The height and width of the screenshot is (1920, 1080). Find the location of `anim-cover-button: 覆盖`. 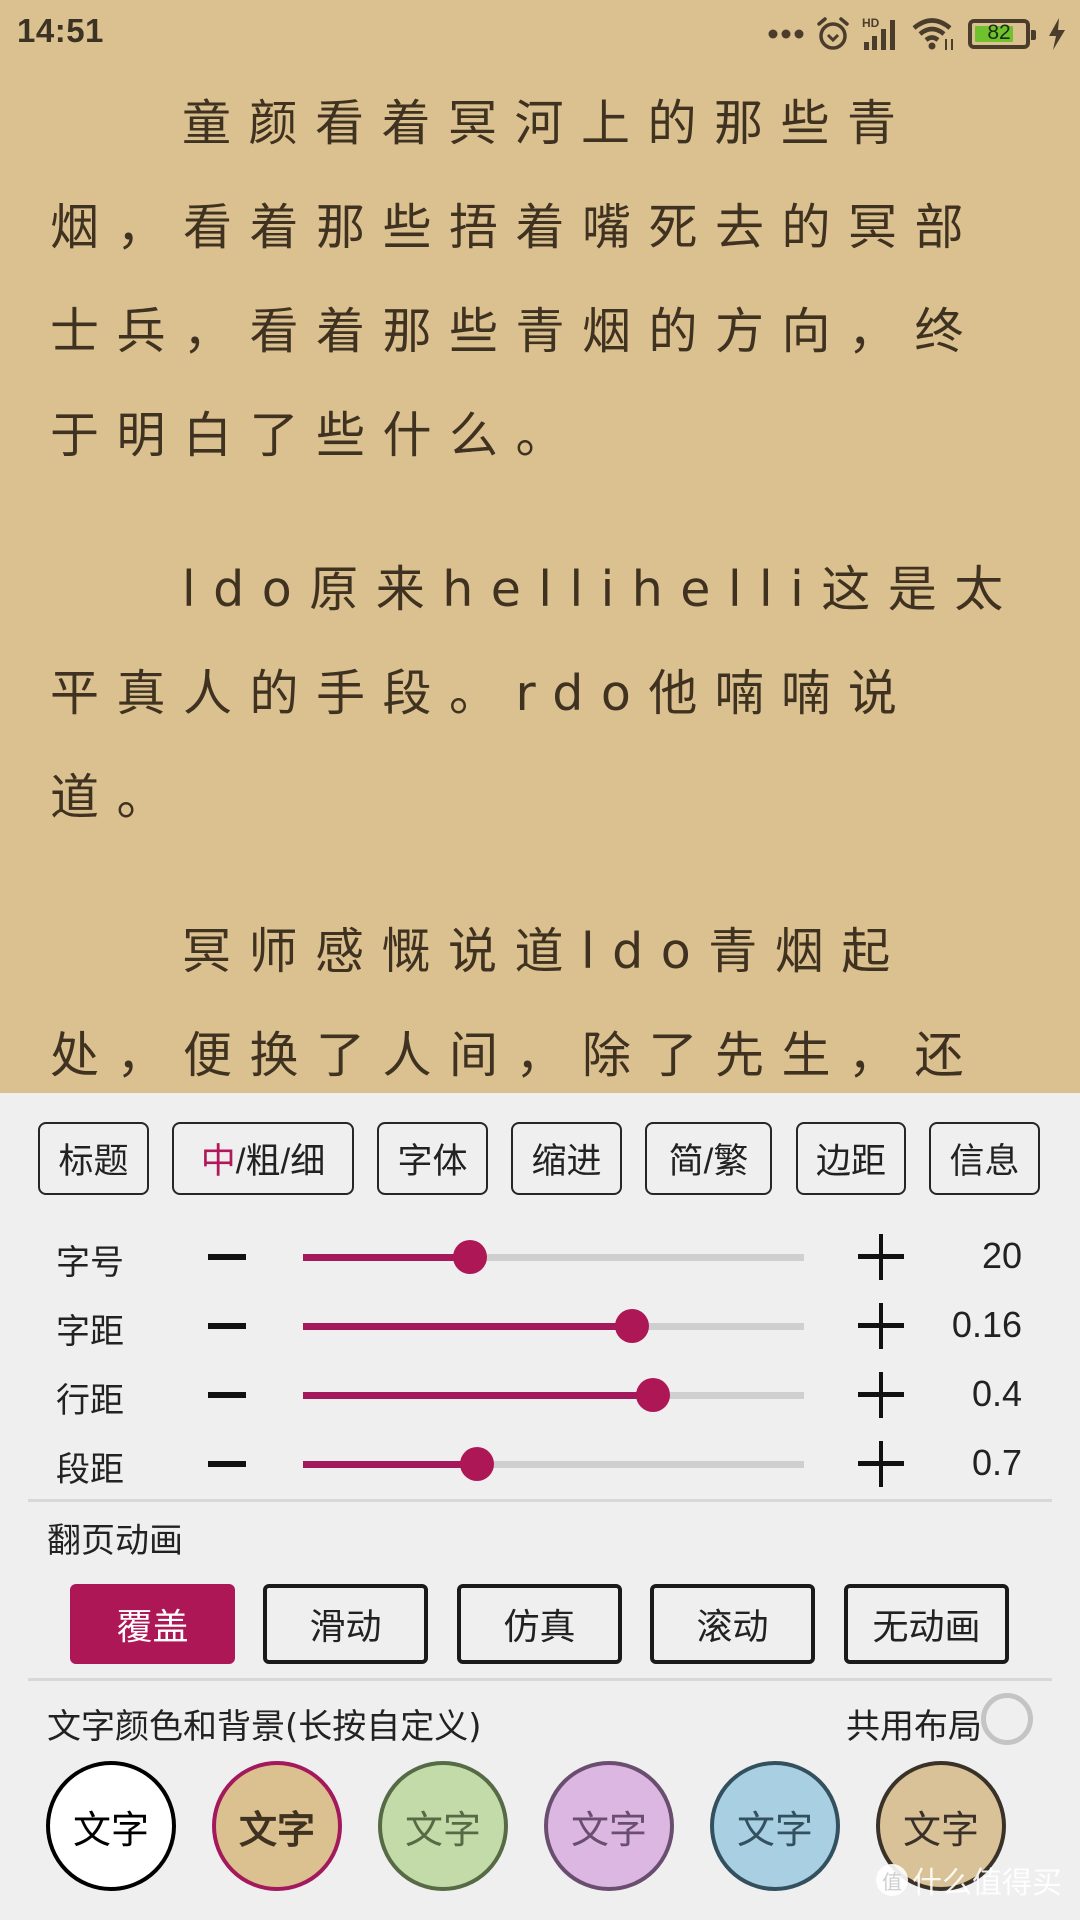

anim-cover-button: 覆盖 is located at coordinates (152, 1624).